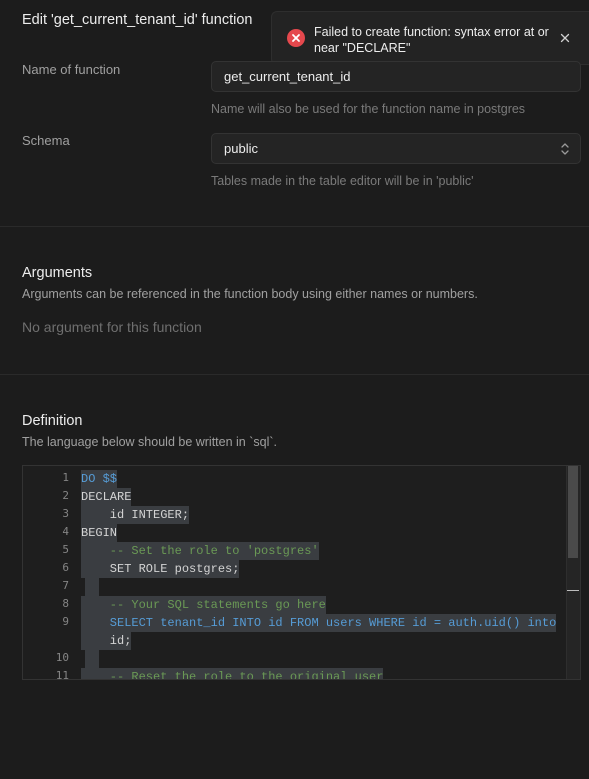  I want to click on code-line: -- Set the role to 'postgres', so click(200, 551).